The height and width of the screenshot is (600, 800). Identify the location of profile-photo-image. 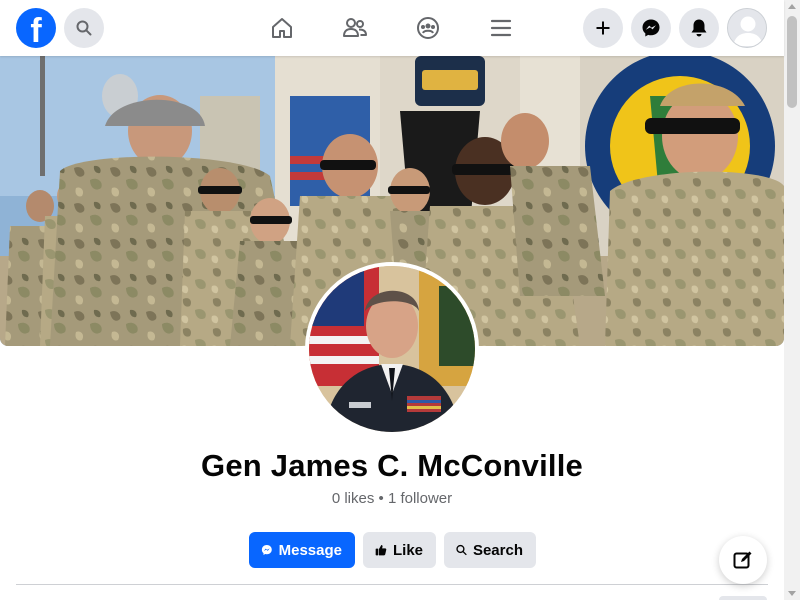
(392, 349).